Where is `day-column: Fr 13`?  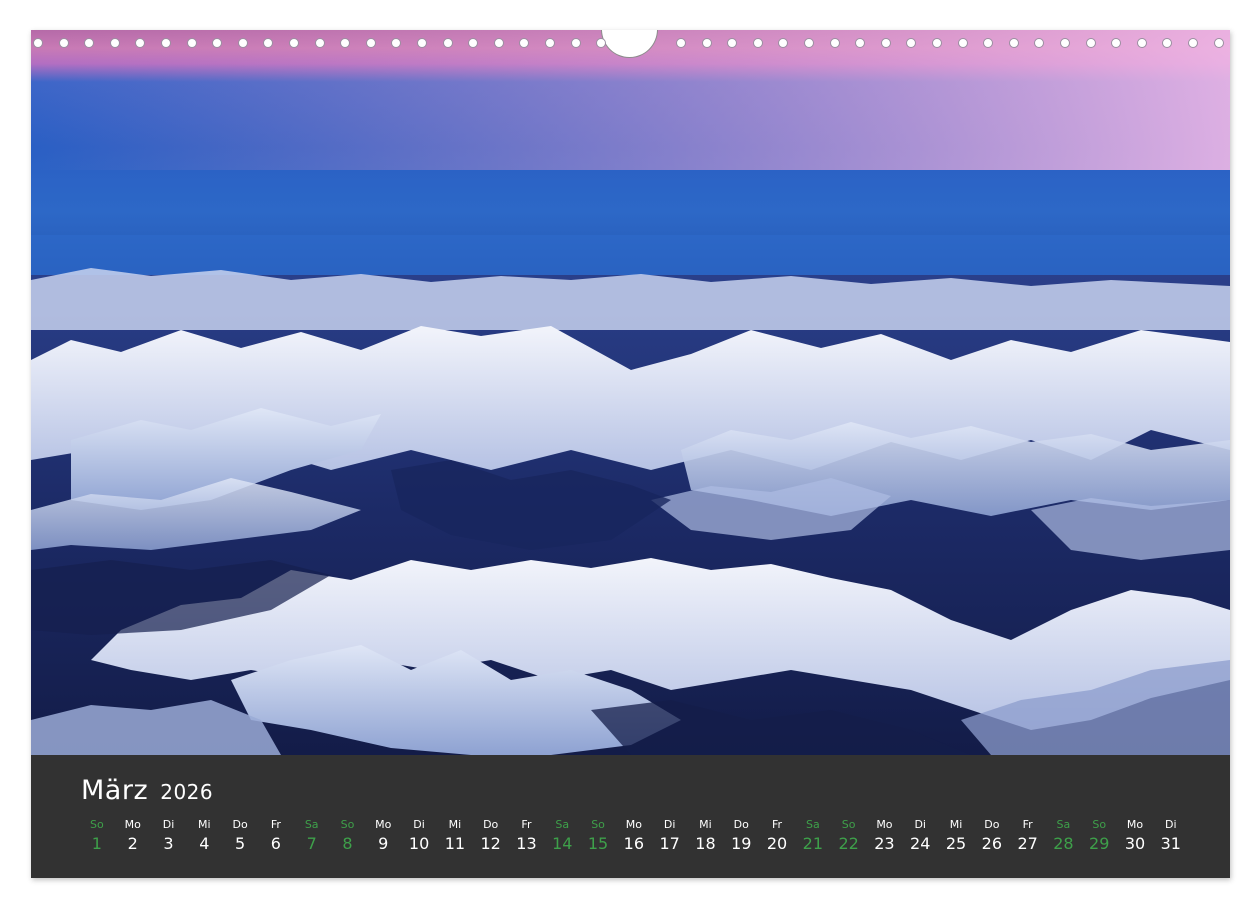 day-column: Fr 13 is located at coordinates (527, 836).